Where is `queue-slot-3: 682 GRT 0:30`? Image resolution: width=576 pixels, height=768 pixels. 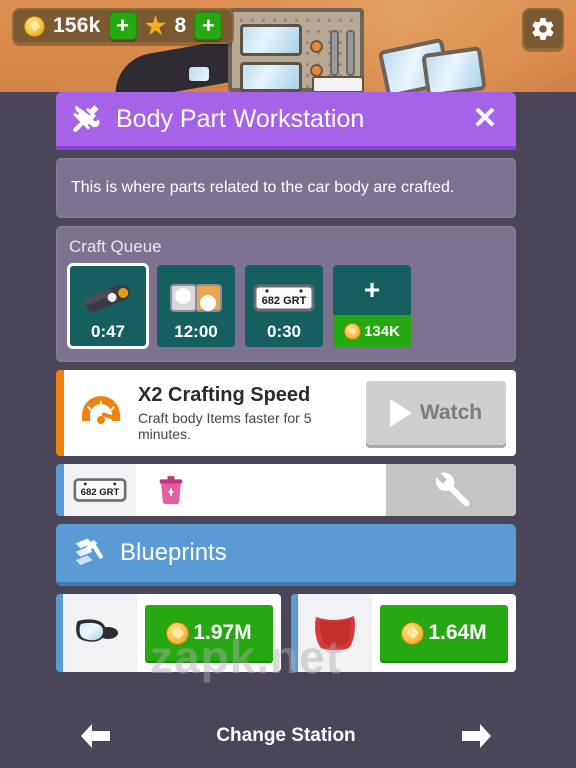 queue-slot-3: 682 GRT 0:30 is located at coordinates (284, 306).